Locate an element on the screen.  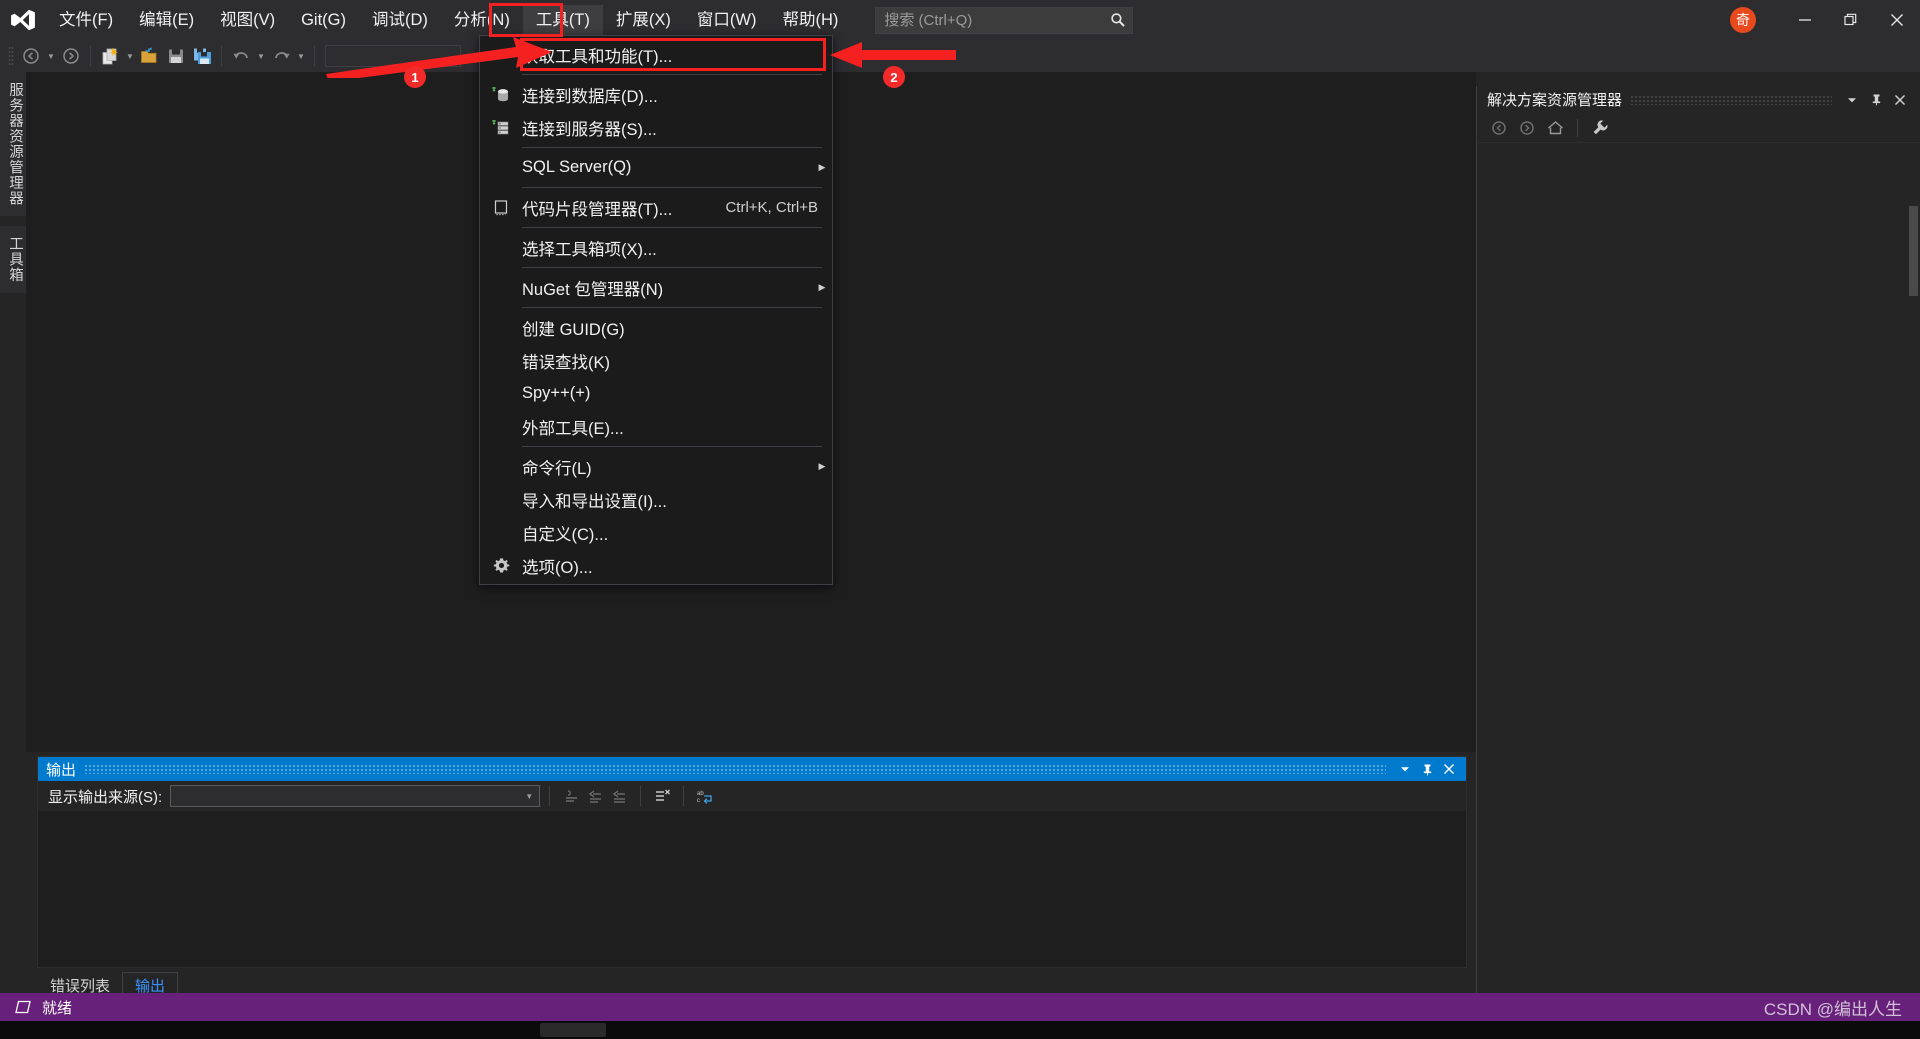
back-circle-icon is located at coordinates (1499, 128).